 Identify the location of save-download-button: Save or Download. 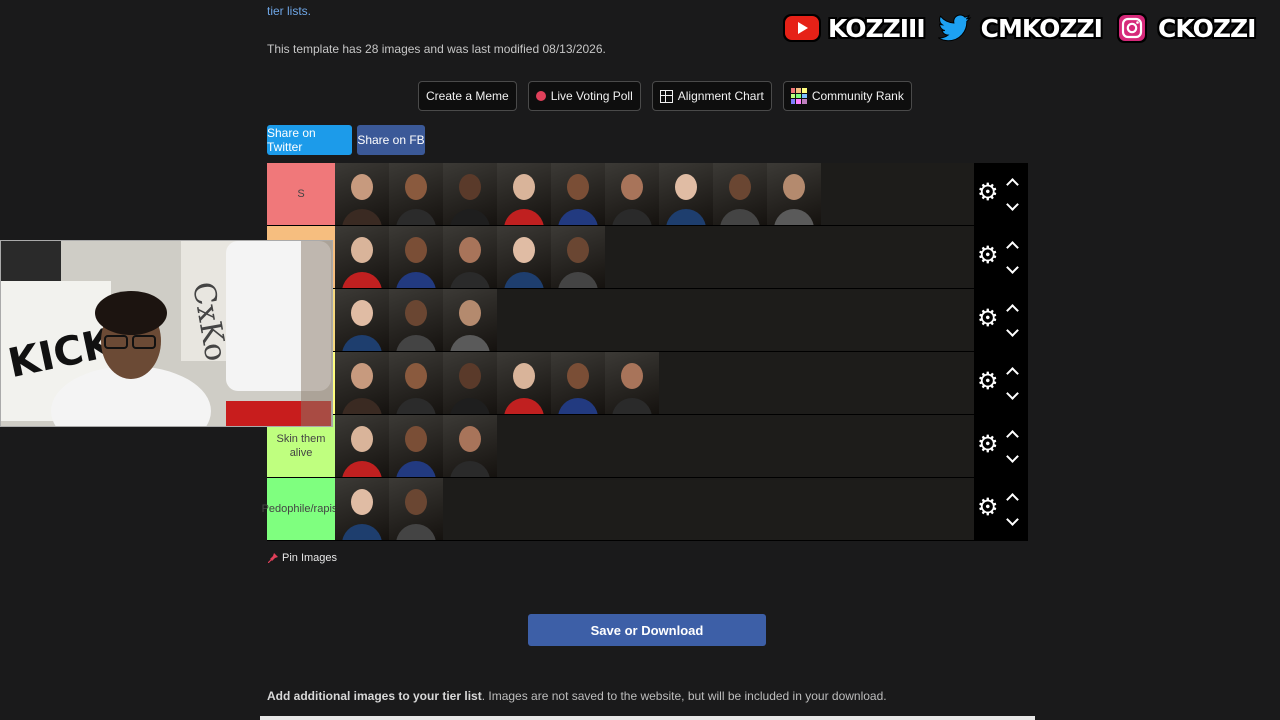
(647, 630).